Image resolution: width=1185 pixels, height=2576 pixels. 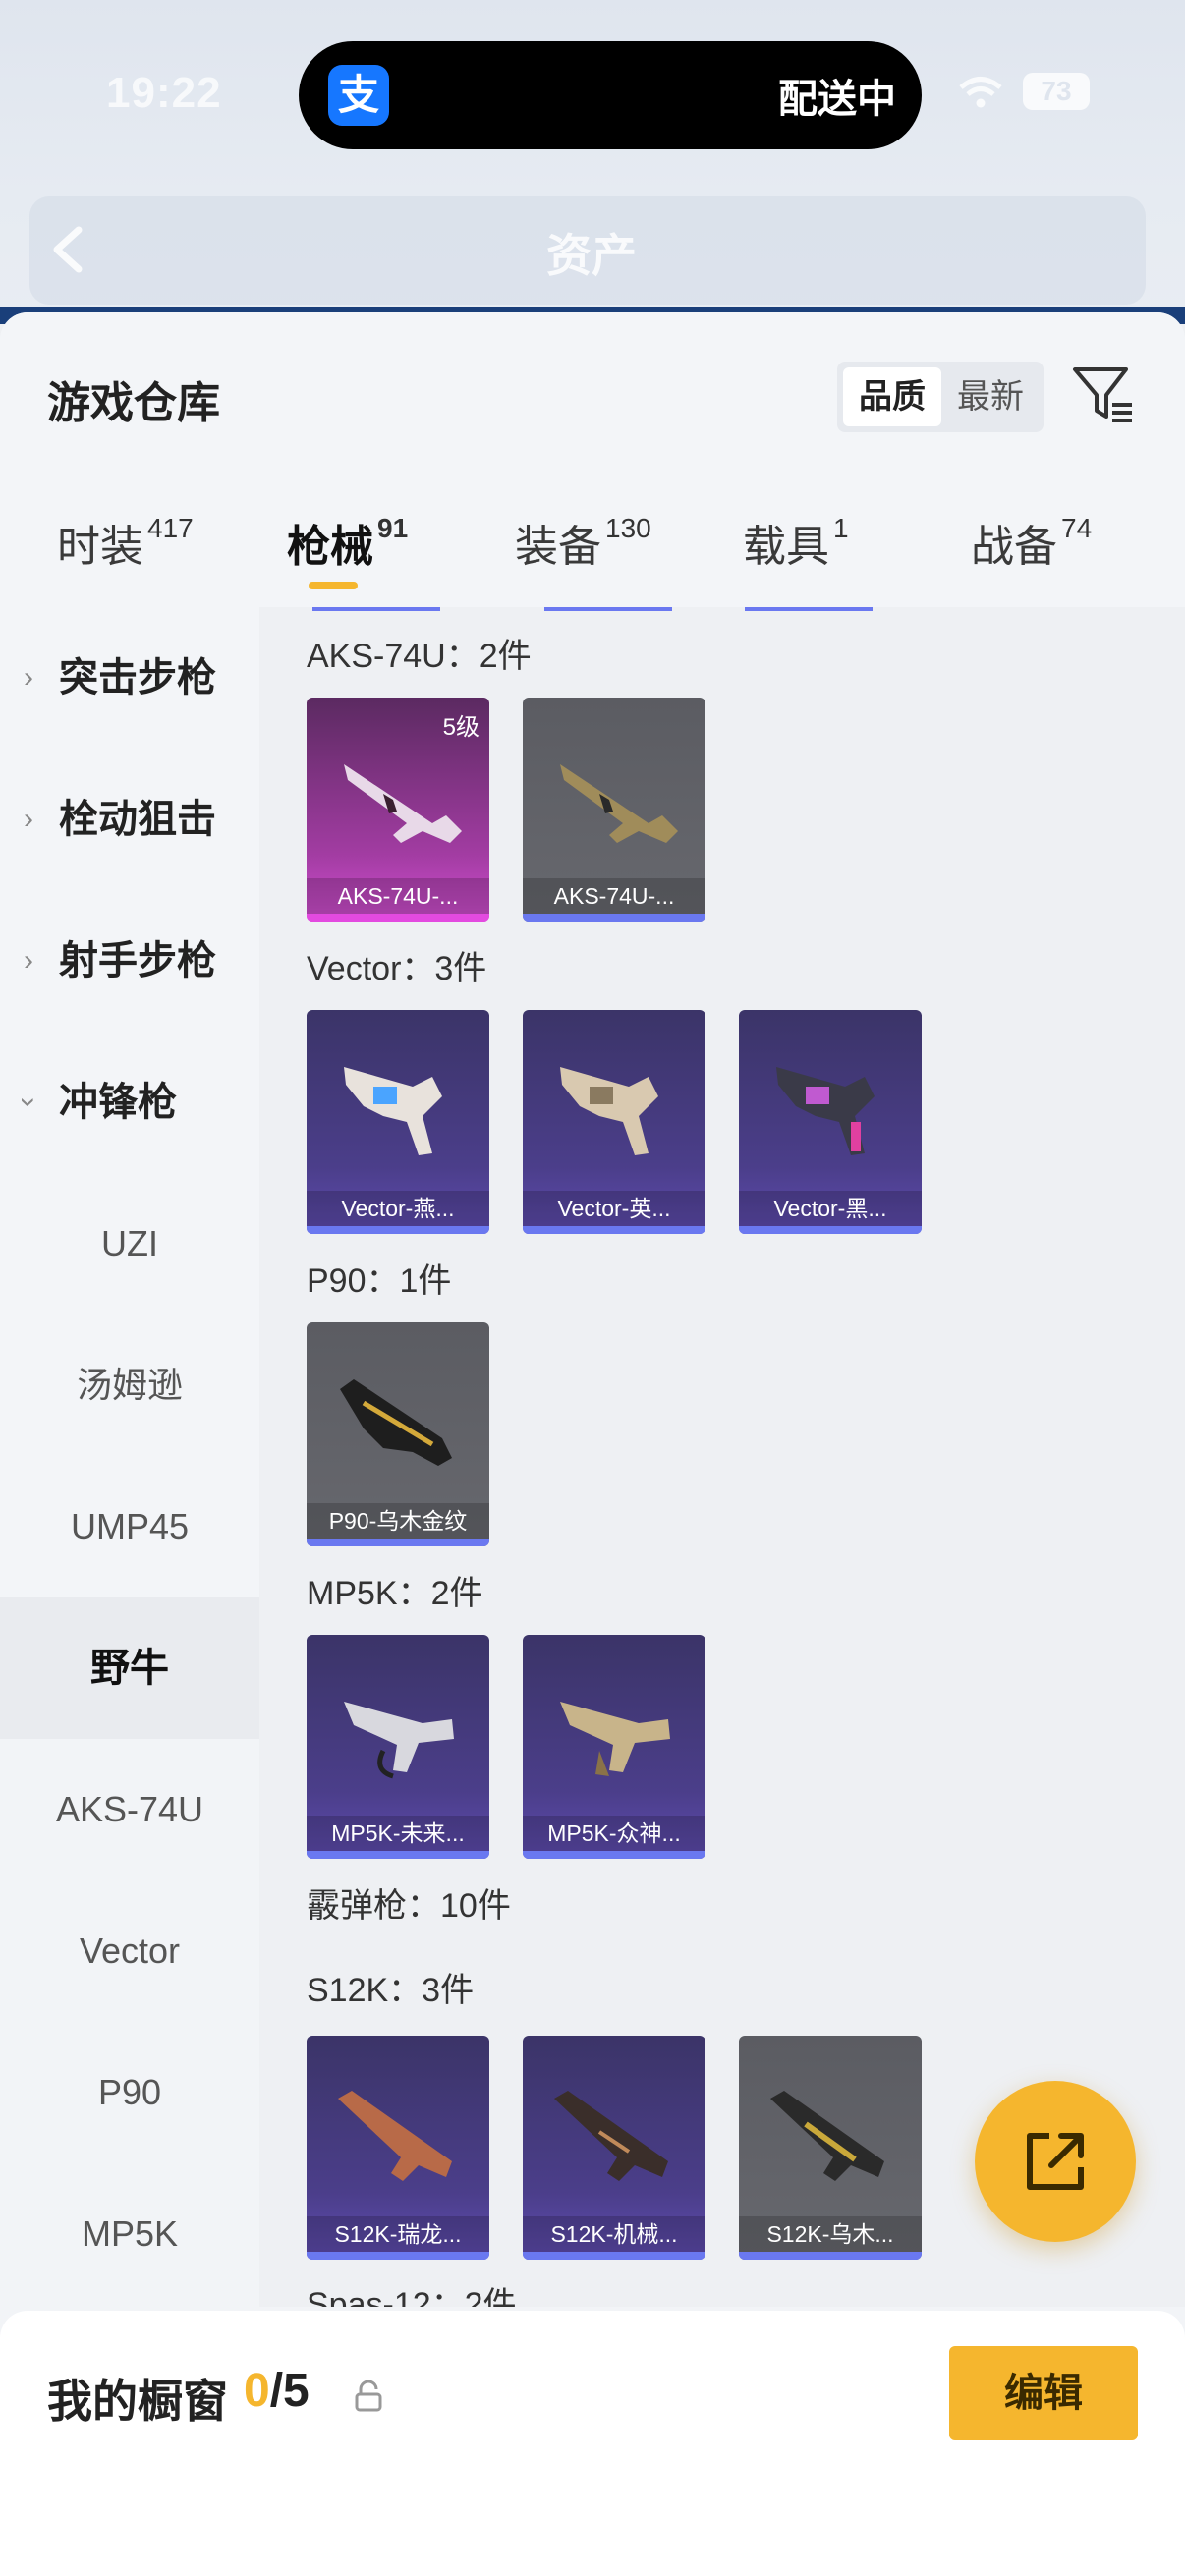 What do you see at coordinates (130, 2092) in the screenshot?
I see `sidebar-item-p90: P90` at bounding box center [130, 2092].